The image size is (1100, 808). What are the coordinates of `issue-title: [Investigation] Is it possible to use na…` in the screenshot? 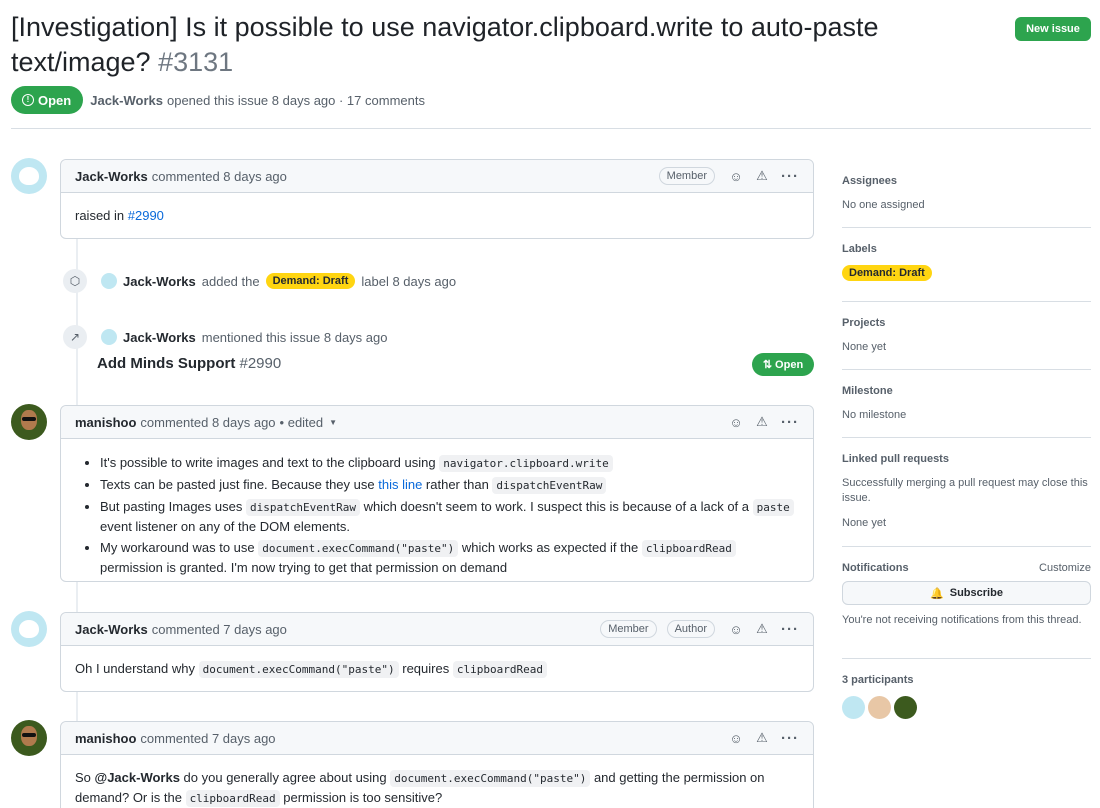 It's located at (491, 45).